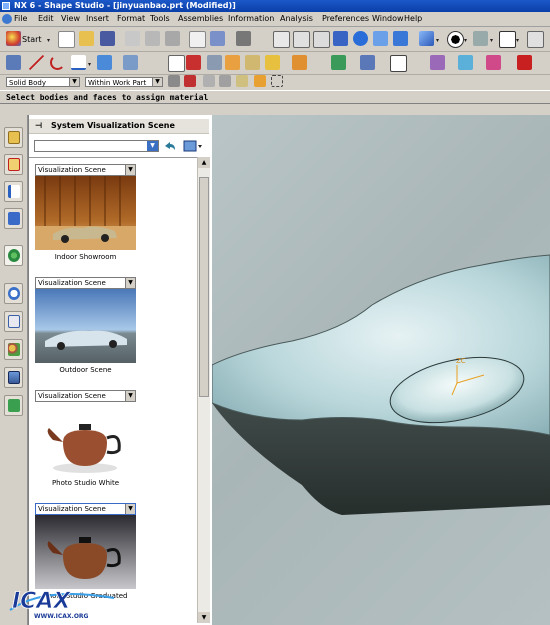 Image resolution: width=550 pixels, height=625 pixels. What do you see at coordinates (209, 81) in the screenshot?
I see `select-feature-icon` at bounding box center [209, 81].